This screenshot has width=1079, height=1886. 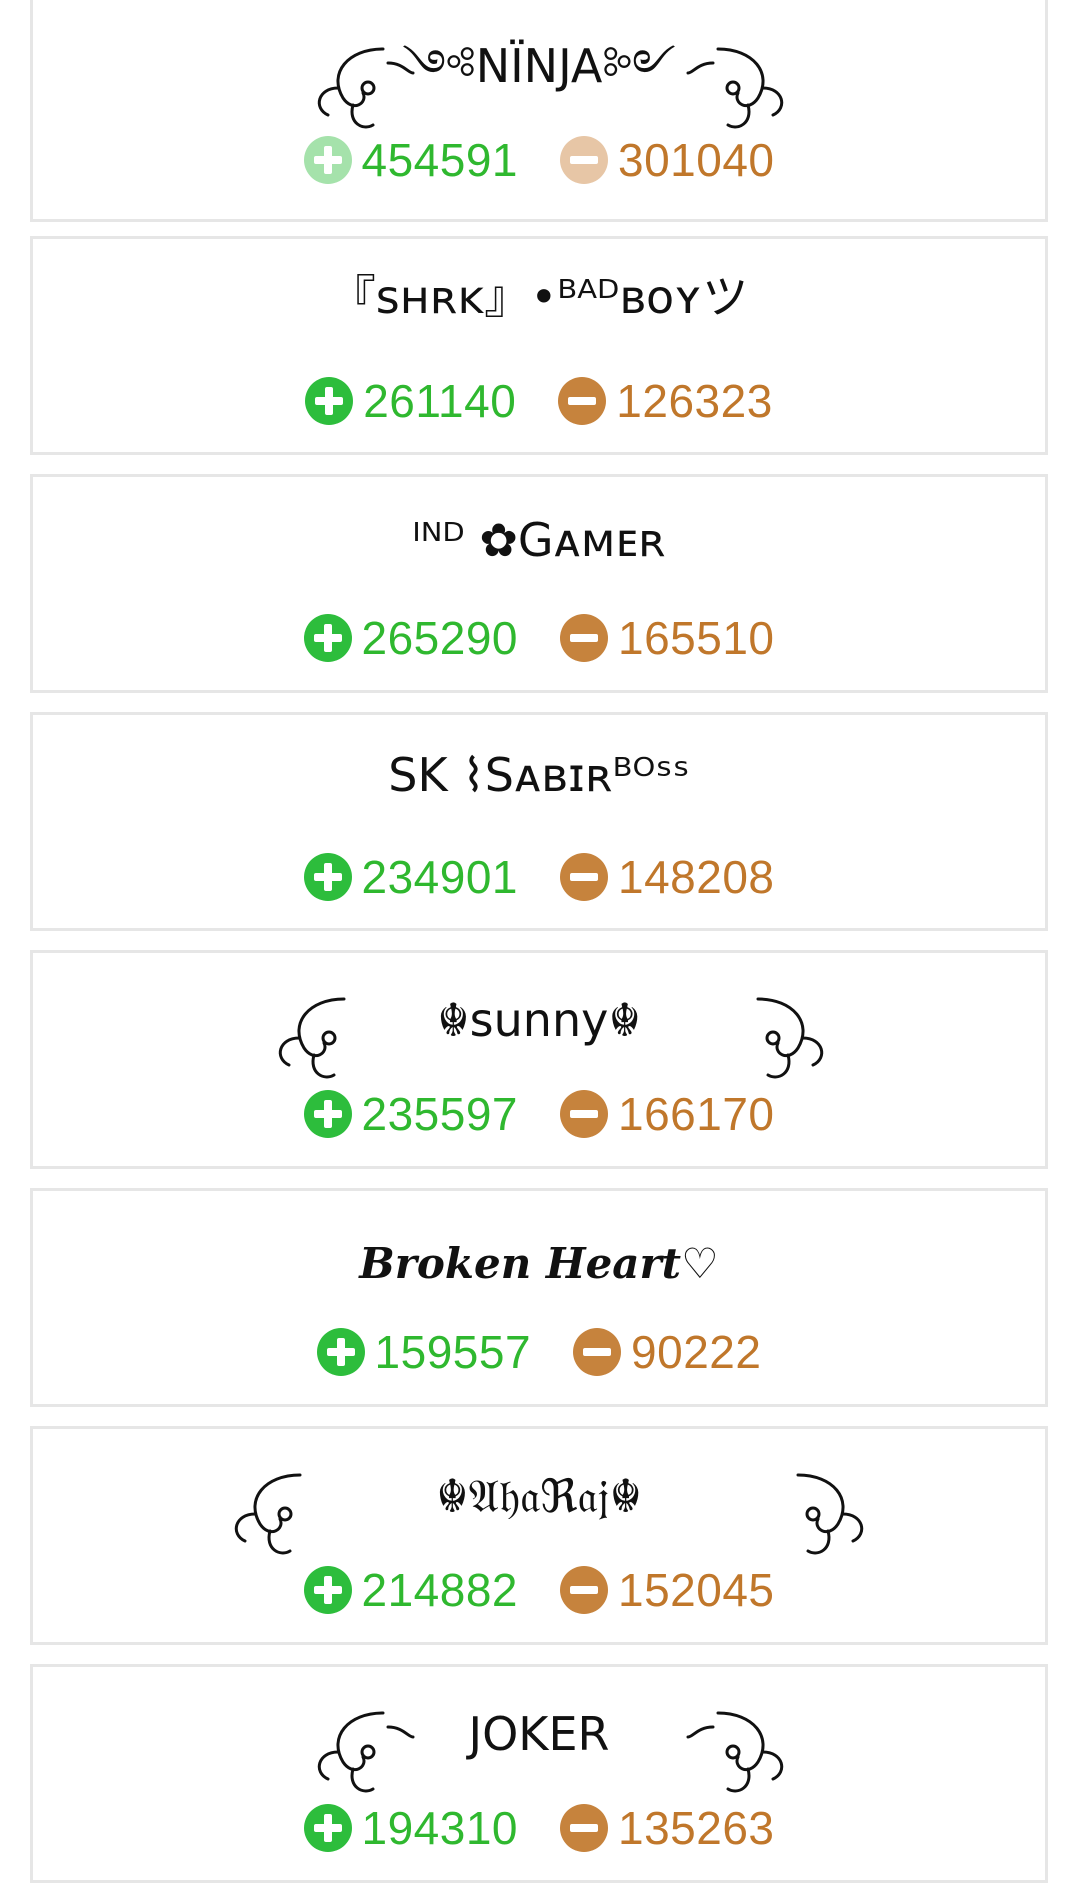 What do you see at coordinates (539, 1828) in the screenshot?
I see `vote-row: 194310 135263` at bounding box center [539, 1828].